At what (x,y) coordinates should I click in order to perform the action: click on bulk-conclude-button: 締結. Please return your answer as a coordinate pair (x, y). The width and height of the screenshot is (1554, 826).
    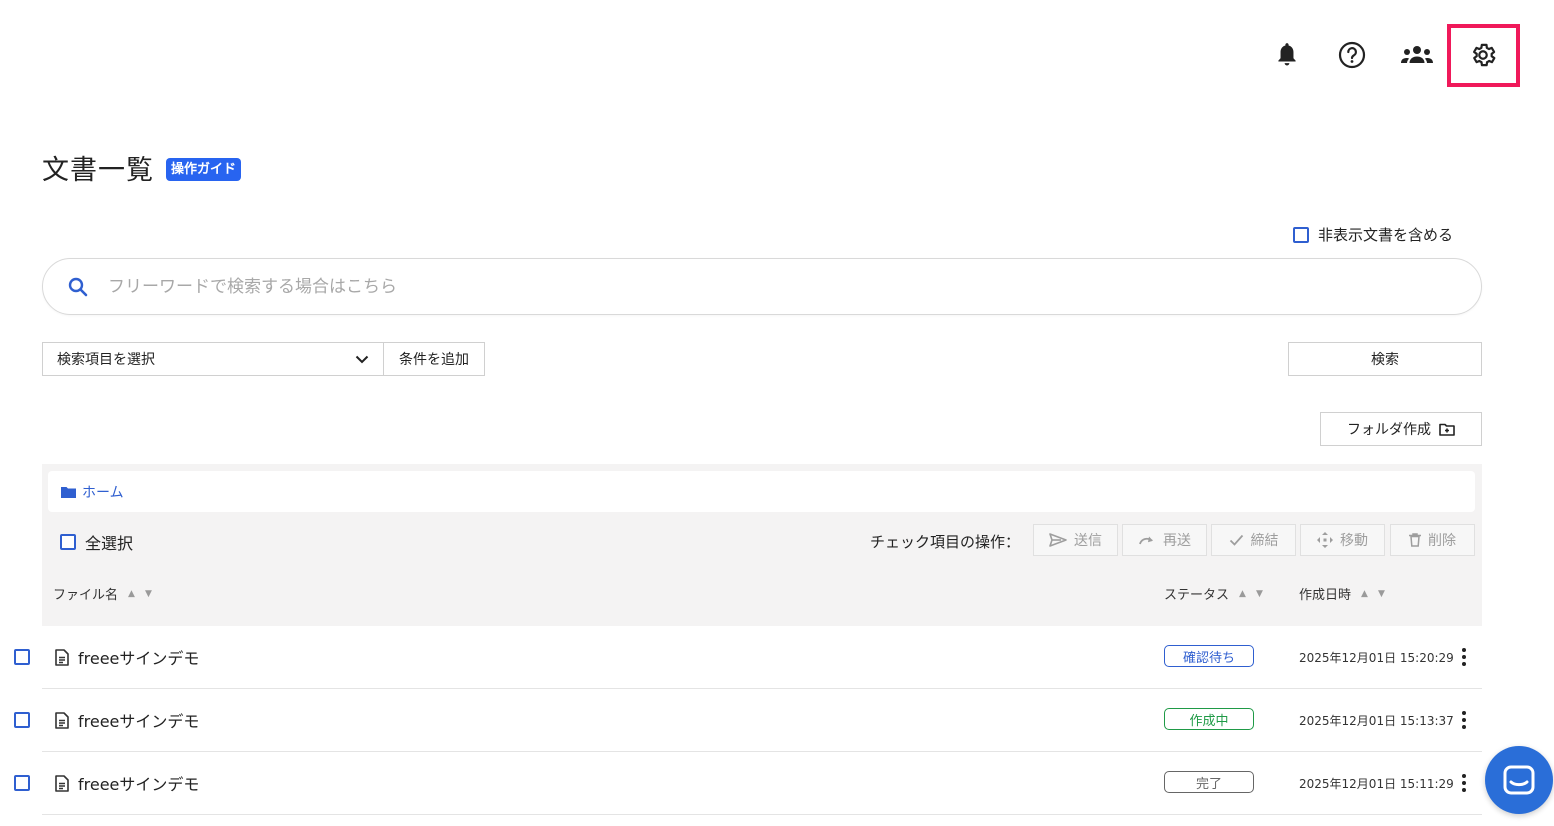
    Looking at the image, I should click on (1253, 540).